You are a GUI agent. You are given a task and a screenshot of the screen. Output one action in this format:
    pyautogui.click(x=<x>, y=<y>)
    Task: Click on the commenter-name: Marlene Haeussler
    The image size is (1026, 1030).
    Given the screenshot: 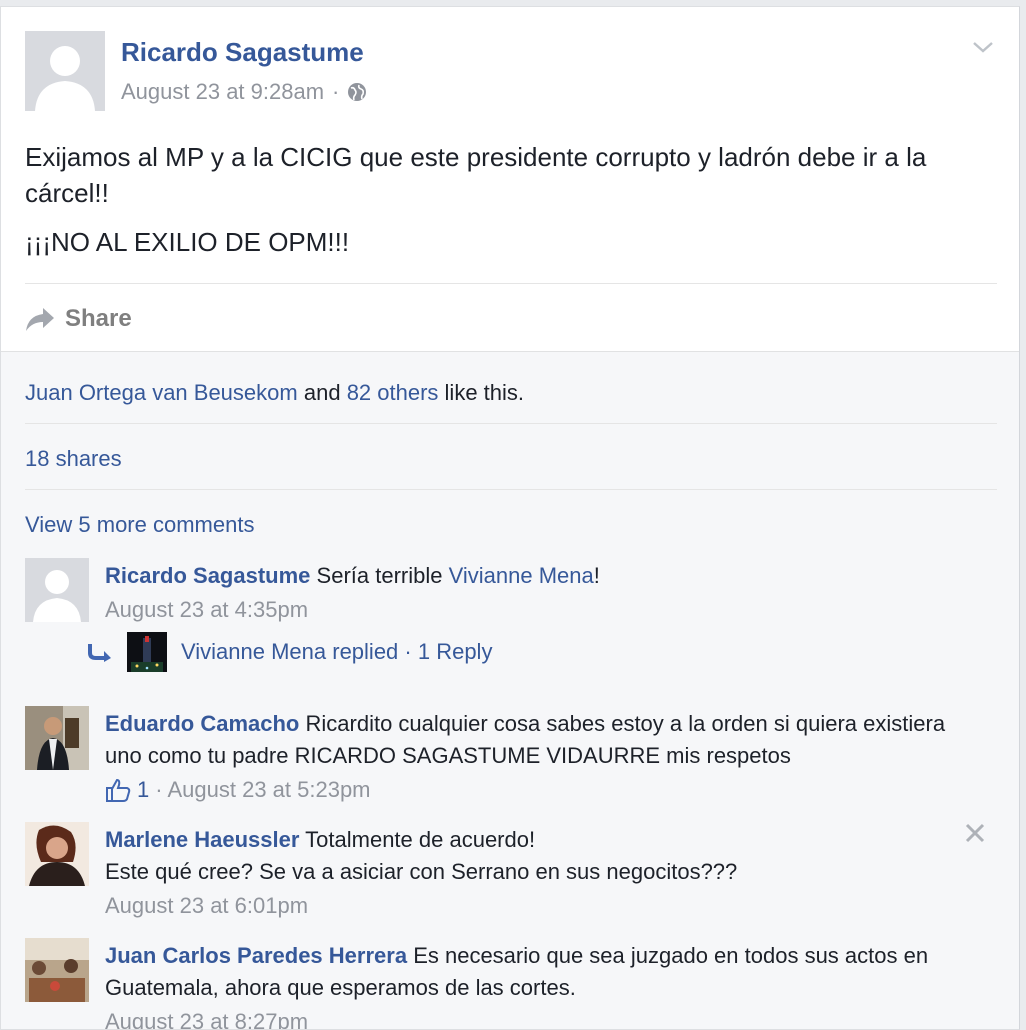 What is the action you would take?
    pyautogui.click(x=202, y=839)
    